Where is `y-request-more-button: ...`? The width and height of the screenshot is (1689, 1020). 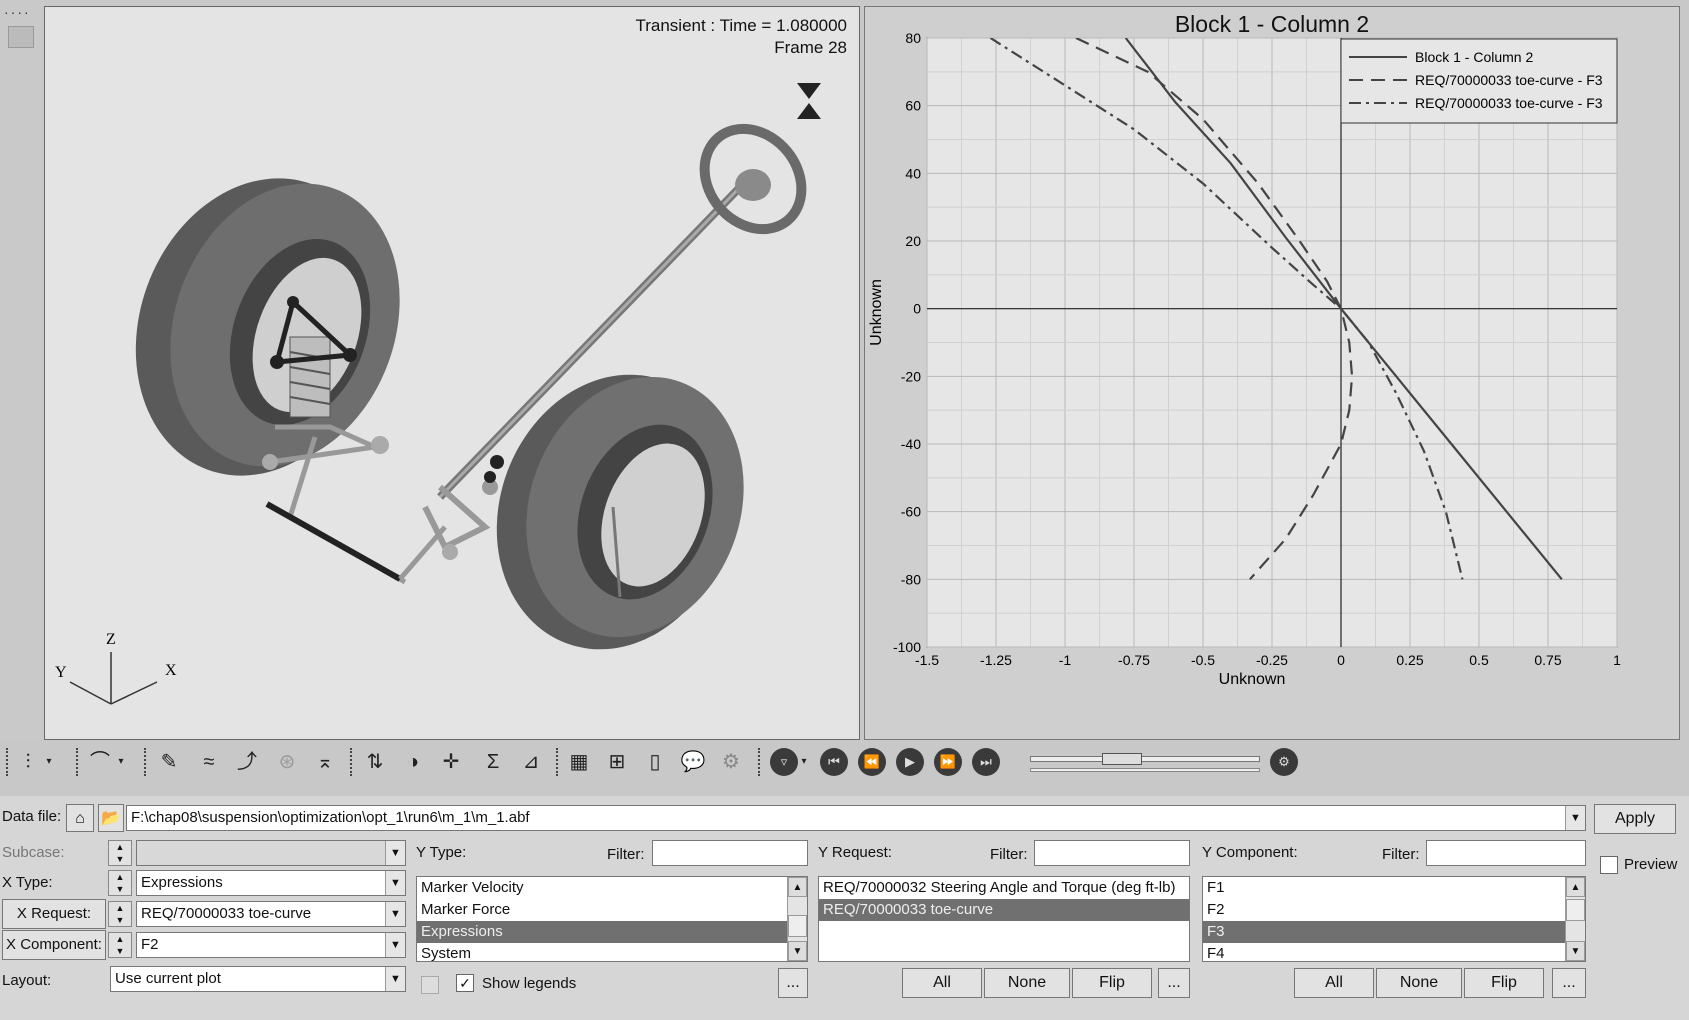 y-request-more-button: ... is located at coordinates (1174, 983).